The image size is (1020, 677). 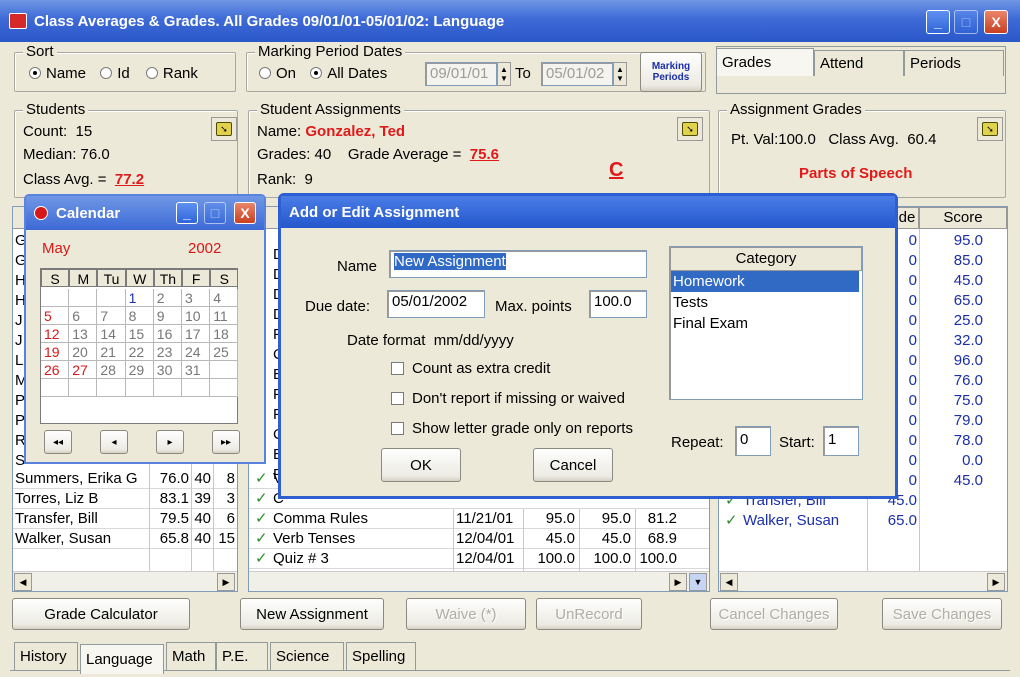 What do you see at coordinates (83, 352) in the screenshot?
I see `calendar-day: 20` at bounding box center [83, 352].